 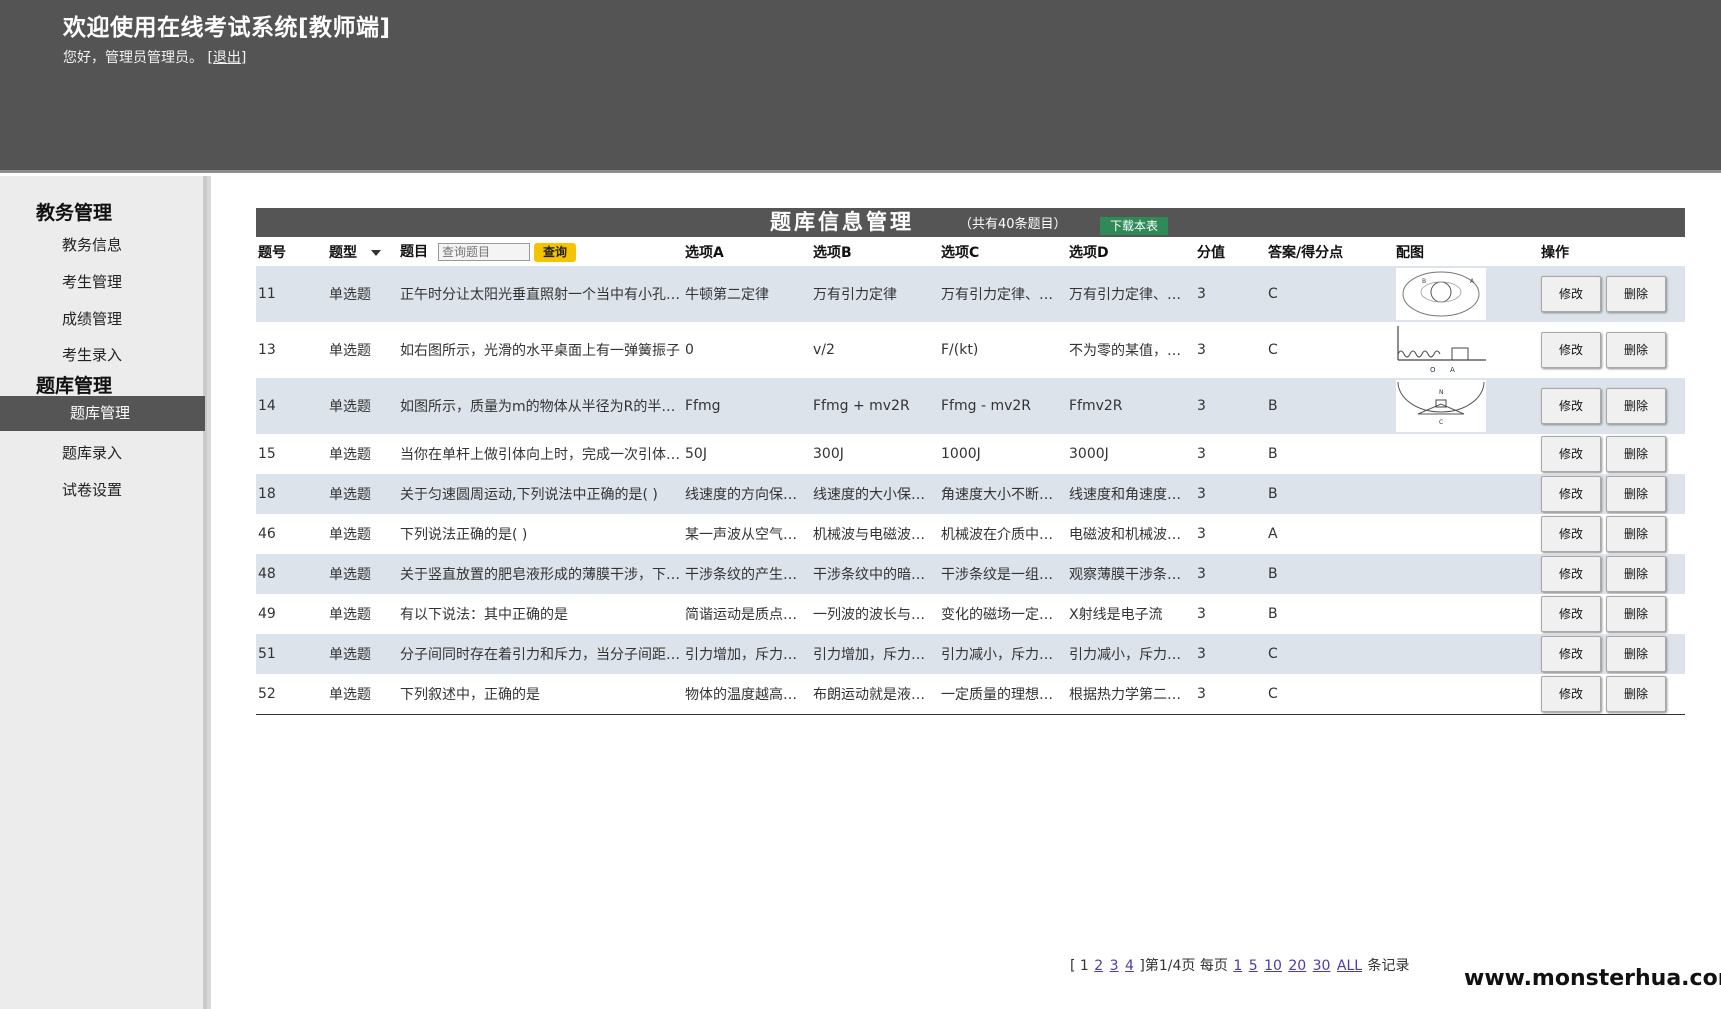 I want to click on search-button: 查询, so click(x=555, y=252).